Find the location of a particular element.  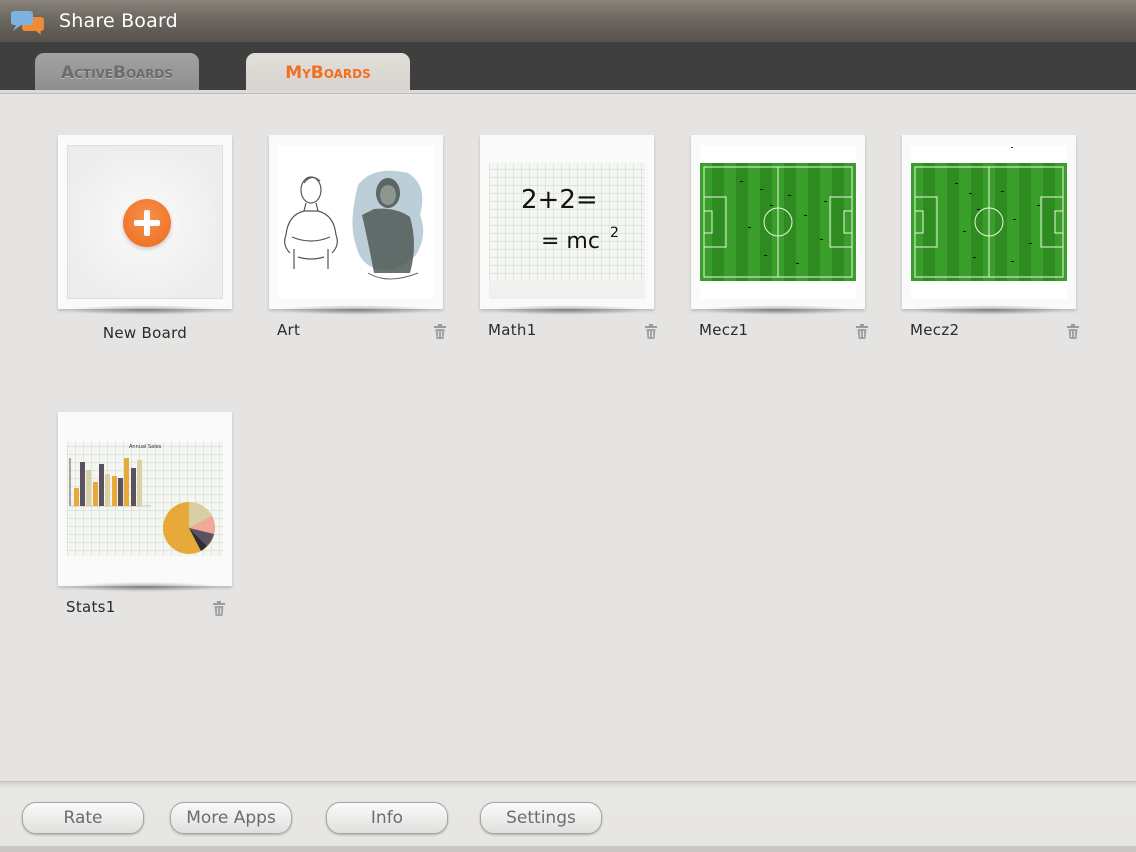

board-thumbnail-mecz1 is located at coordinates (778, 222).